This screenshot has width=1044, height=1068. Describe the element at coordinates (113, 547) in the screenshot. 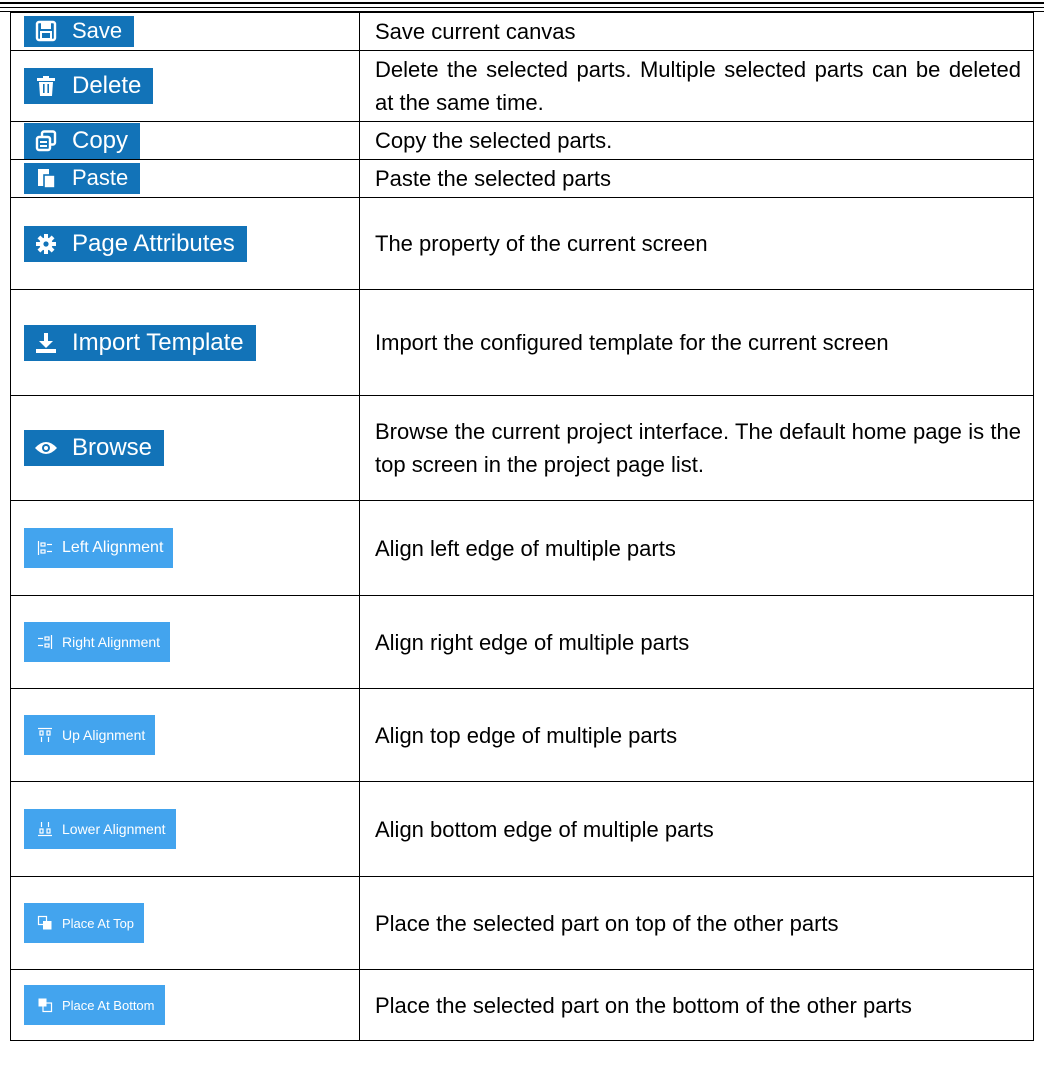

I see `button-label: Left Alignment` at that location.